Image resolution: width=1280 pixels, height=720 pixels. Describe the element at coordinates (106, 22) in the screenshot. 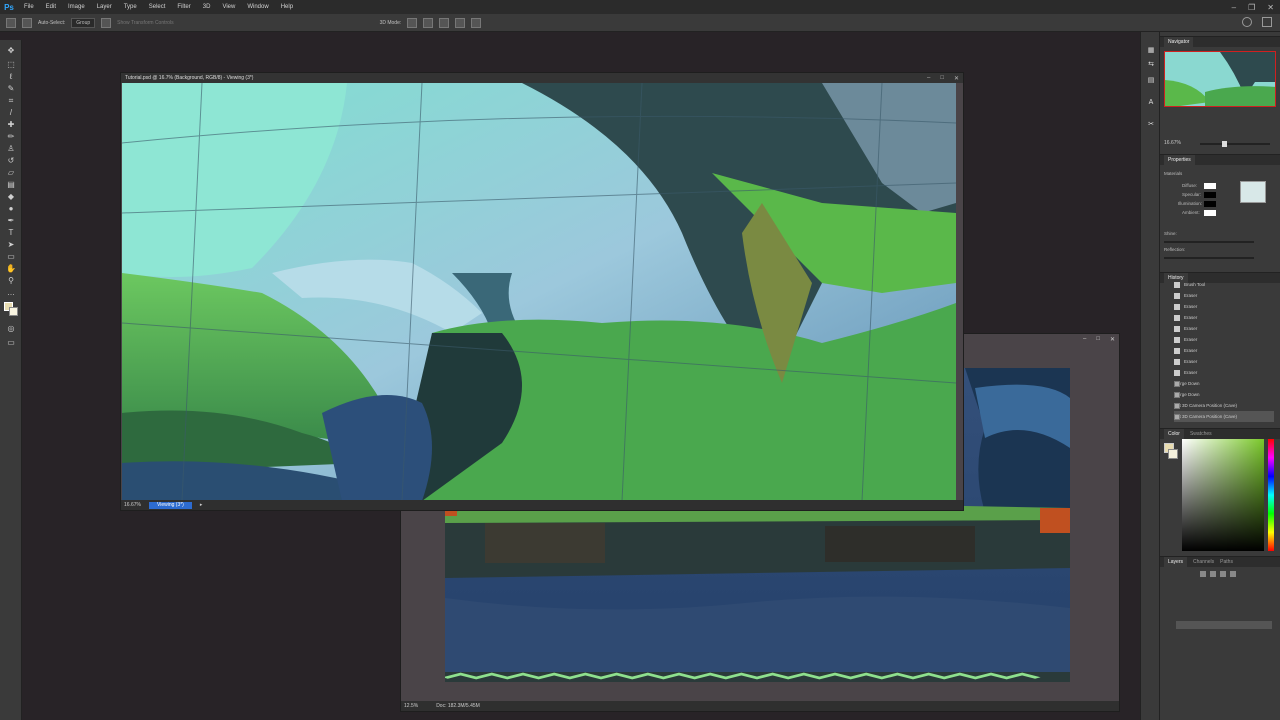

I see `show-transform-checkbox` at that location.